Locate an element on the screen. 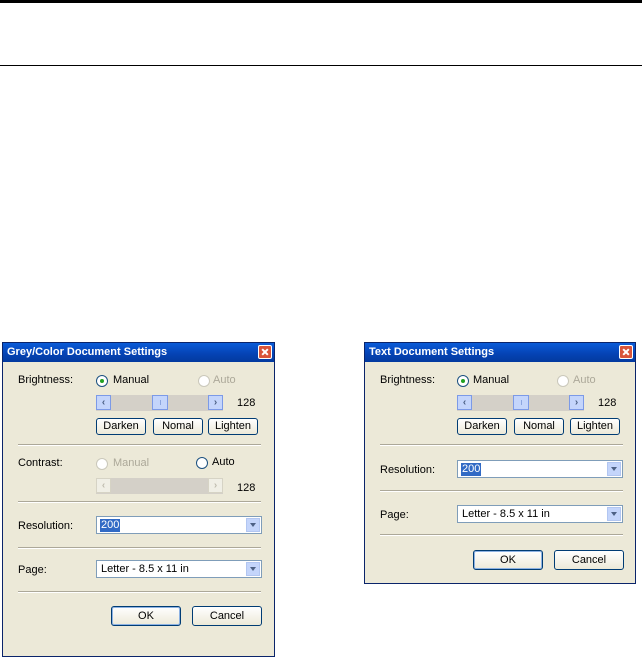 This screenshot has width=642, height=657. contrast-left-arrow-icon: ‹ is located at coordinates (103, 485).